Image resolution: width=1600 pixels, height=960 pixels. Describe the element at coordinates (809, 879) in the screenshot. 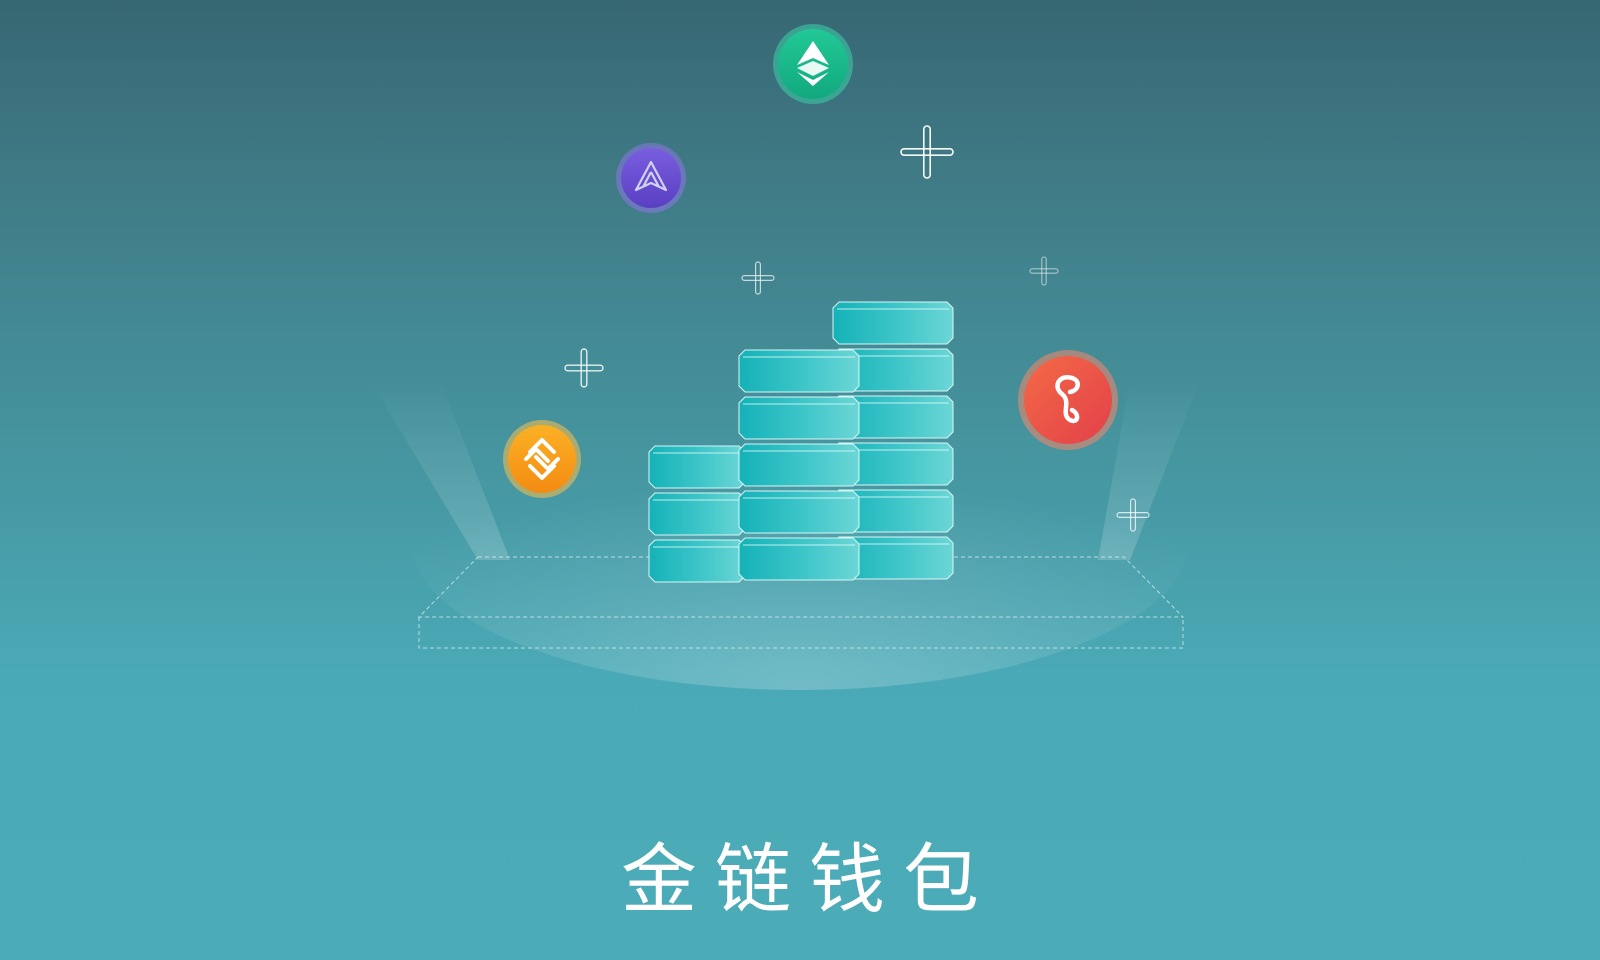

I see `app-title: 金链钱包` at that location.